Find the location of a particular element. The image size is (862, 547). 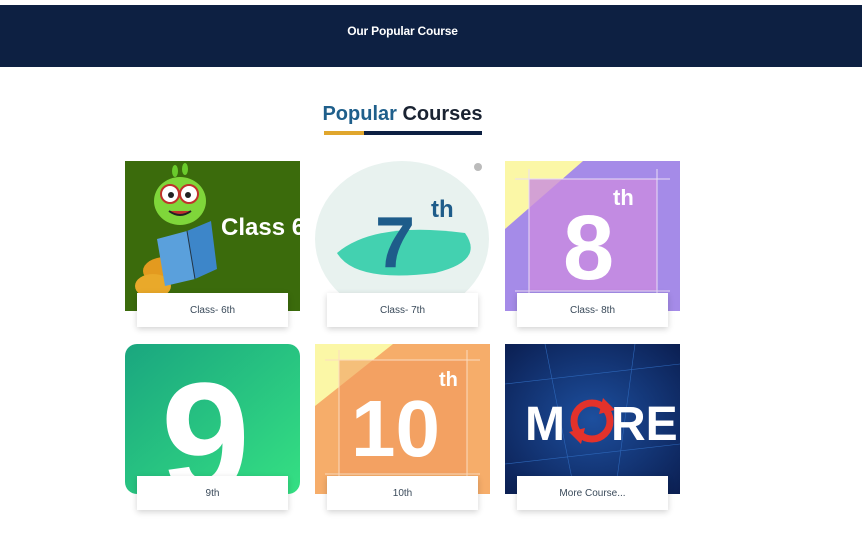

course-thumbnail: M RE is located at coordinates (592, 419).